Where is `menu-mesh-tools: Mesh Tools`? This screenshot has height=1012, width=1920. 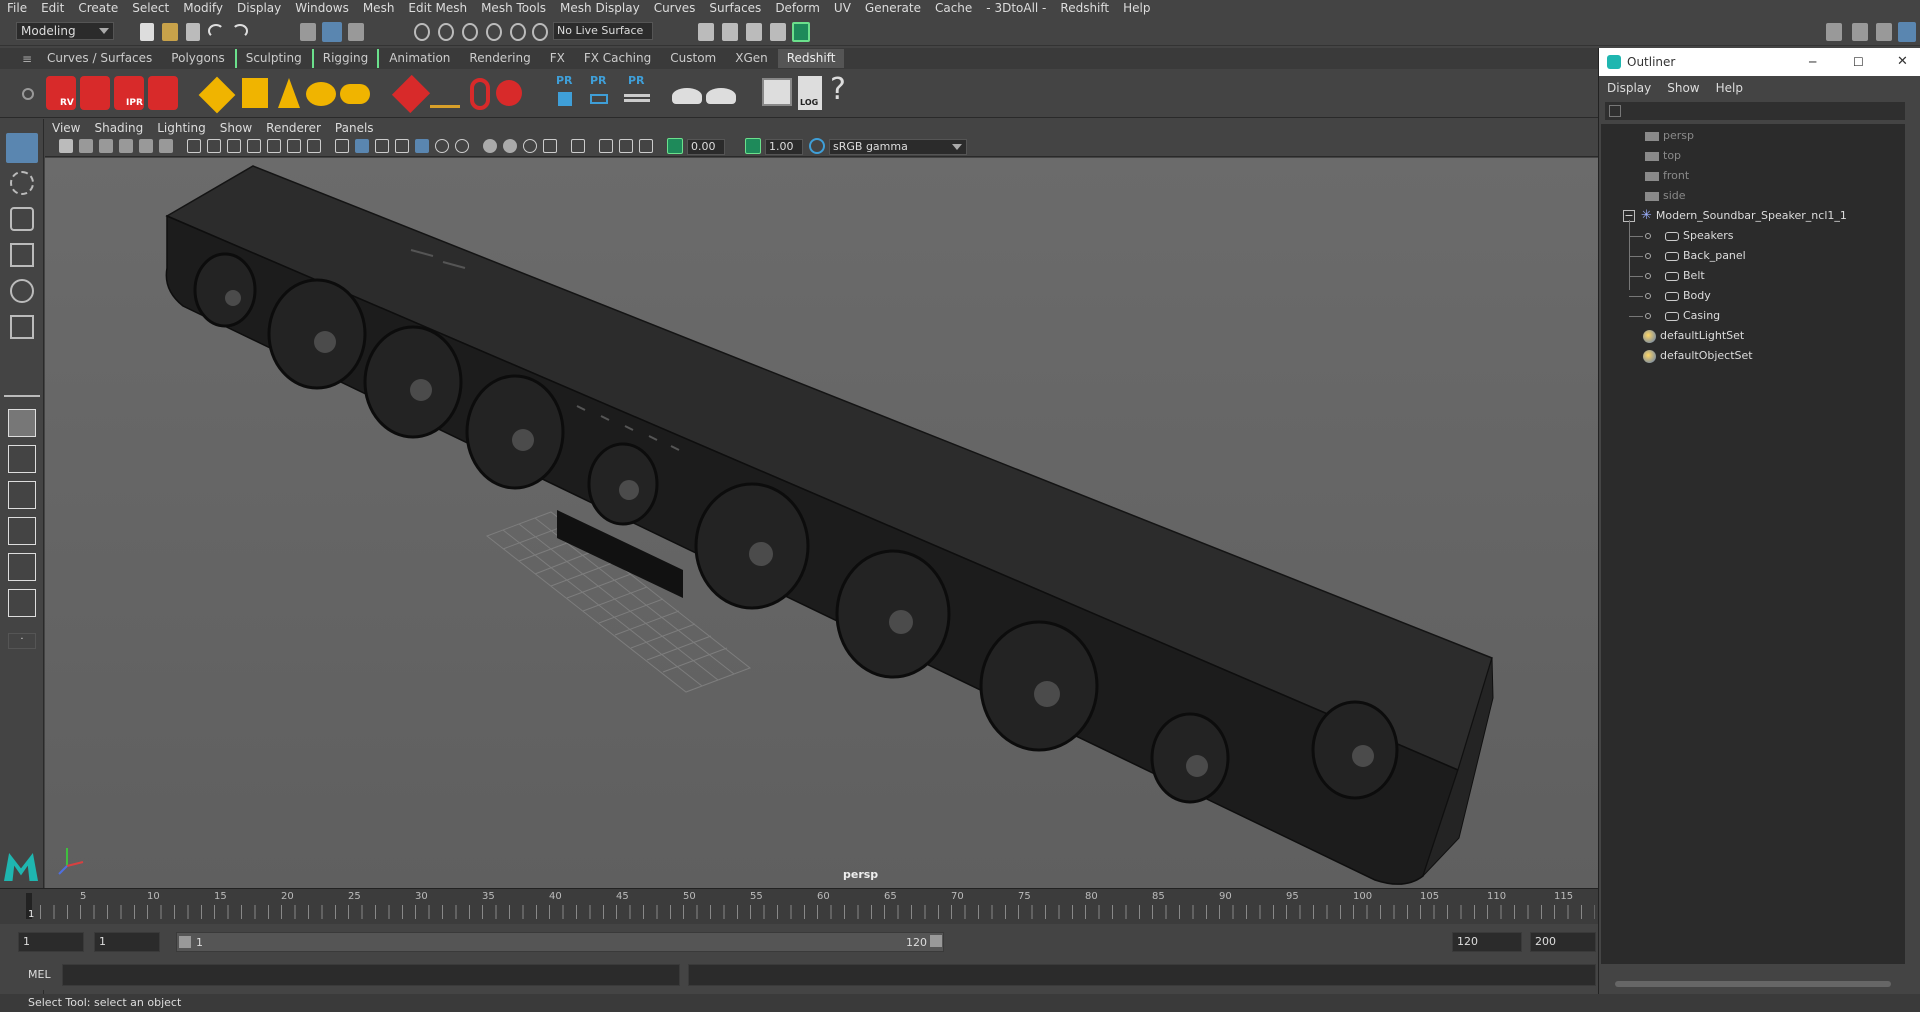 menu-mesh-tools: Mesh Tools is located at coordinates (513, 8).